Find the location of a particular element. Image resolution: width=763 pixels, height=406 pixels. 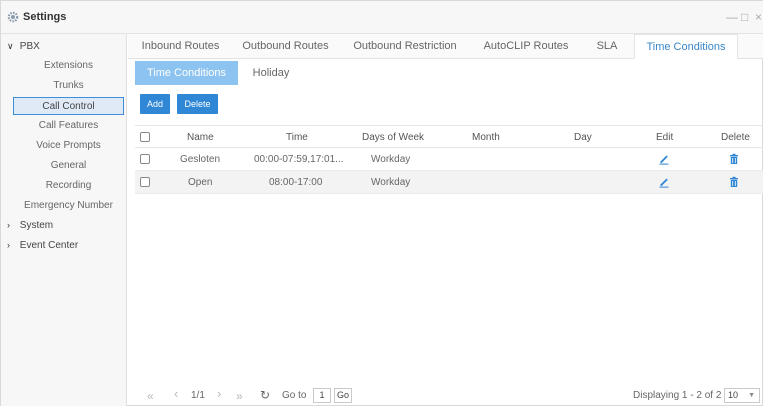

delete-button: Delete is located at coordinates (197, 104).